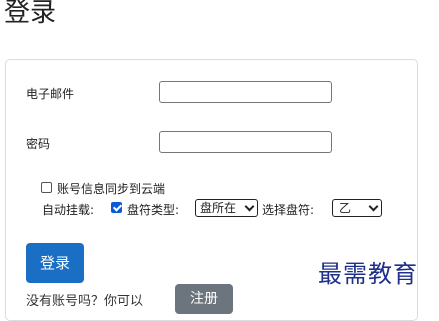 This screenshot has width=439, height=321. I want to click on password-label: 密码, so click(38, 144).